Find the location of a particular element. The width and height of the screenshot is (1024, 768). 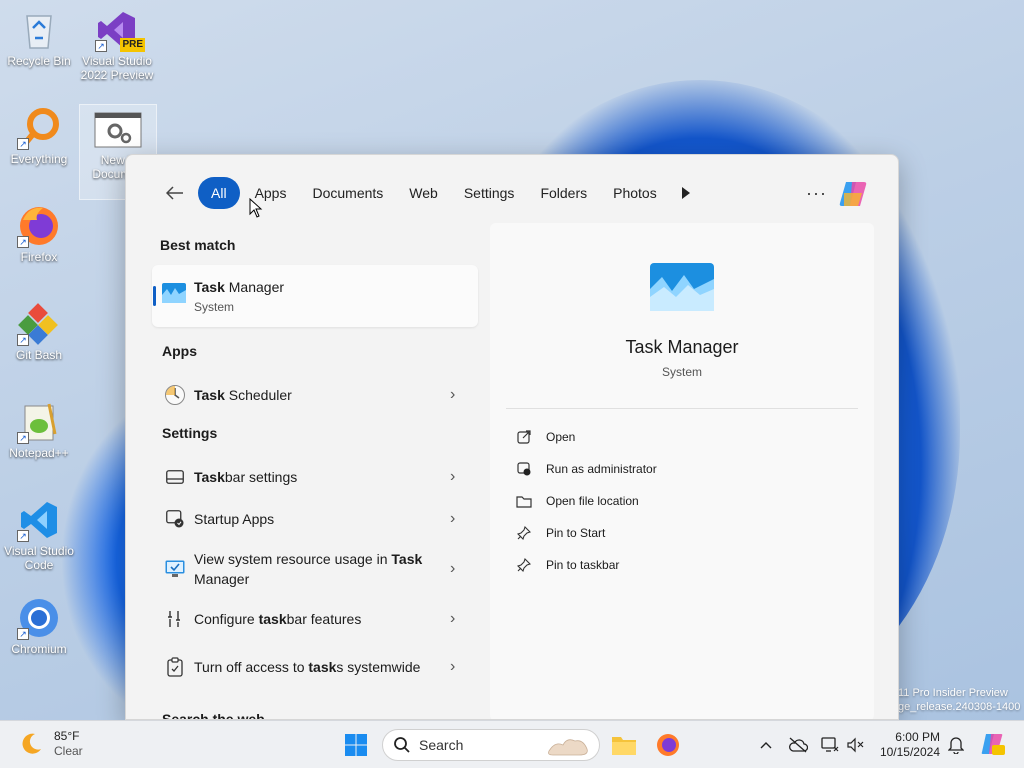

desktop-icon-everything: ↗ Everything is located at coordinates (39, 136).